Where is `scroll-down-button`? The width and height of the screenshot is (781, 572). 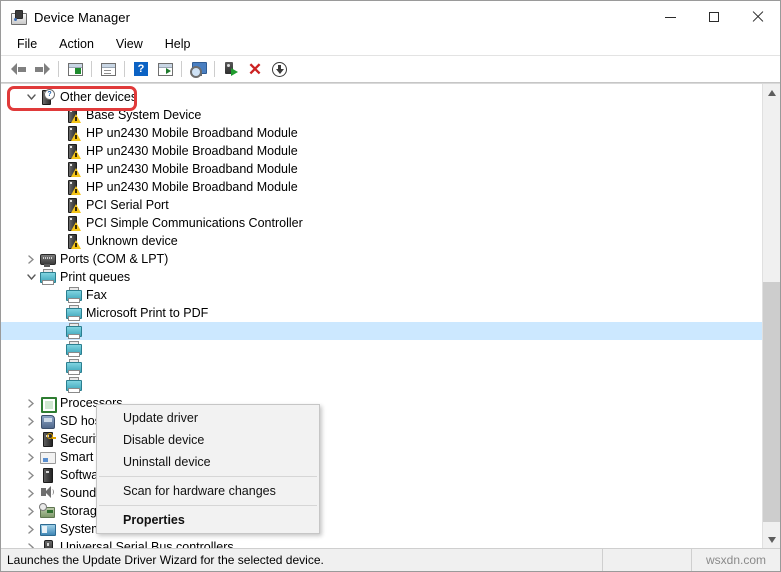 scroll-down-button is located at coordinates (771, 539).